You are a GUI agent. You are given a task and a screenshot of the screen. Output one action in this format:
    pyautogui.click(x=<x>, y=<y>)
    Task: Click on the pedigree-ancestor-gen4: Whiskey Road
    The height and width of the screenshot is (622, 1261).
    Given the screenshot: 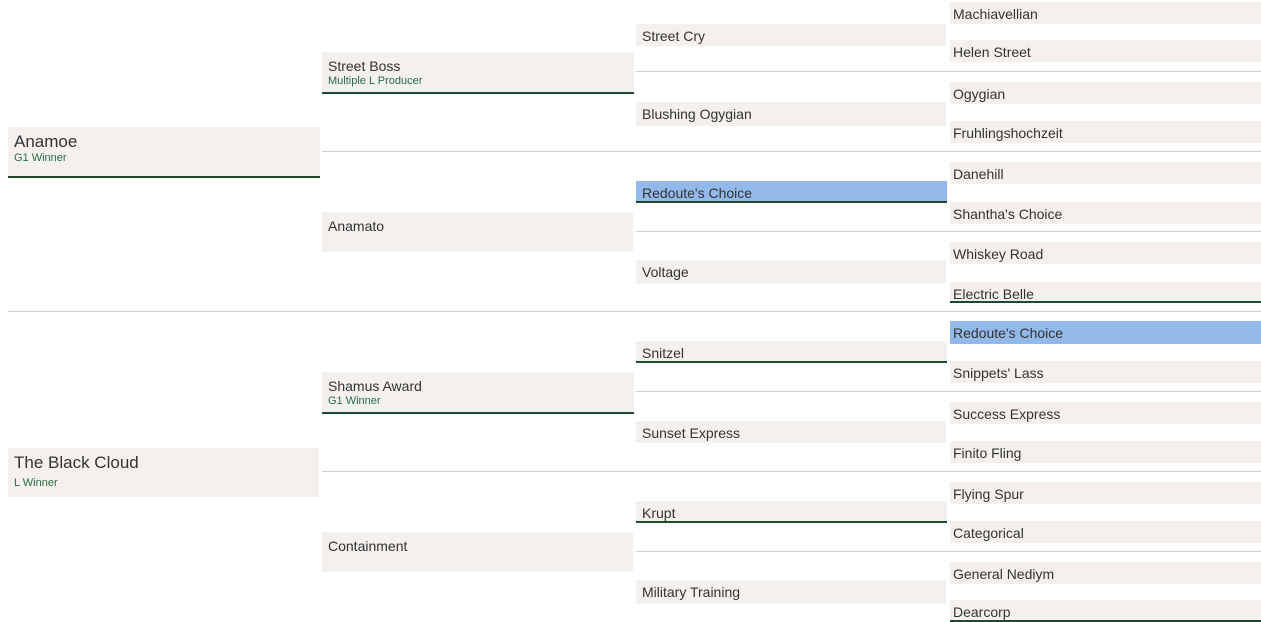 What is the action you would take?
    pyautogui.click(x=1105, y=253)
    